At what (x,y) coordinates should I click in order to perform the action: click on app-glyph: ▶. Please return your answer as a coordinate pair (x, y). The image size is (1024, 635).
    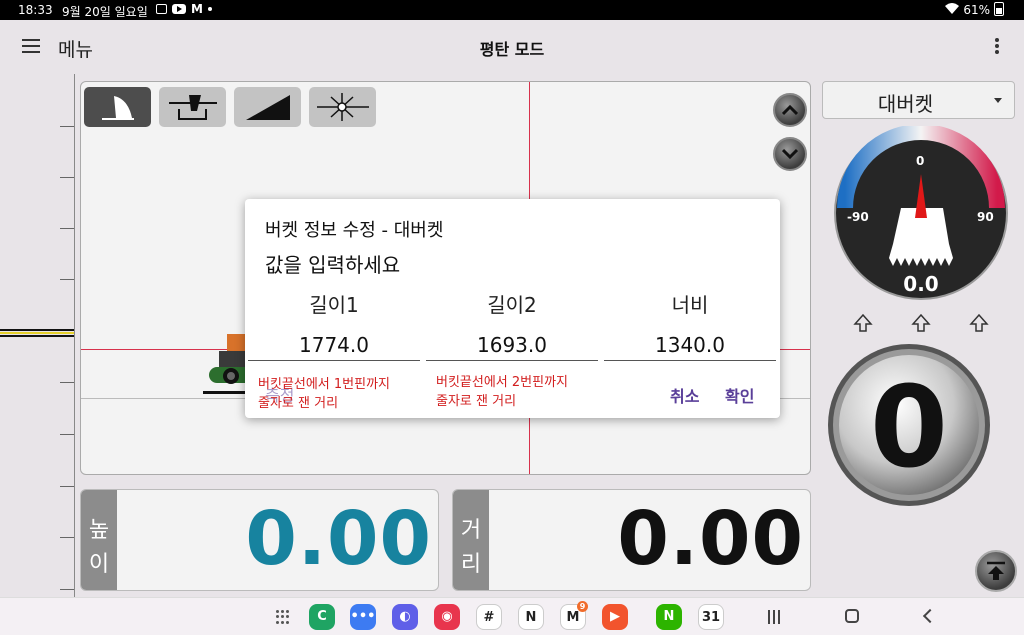
    Looking at the image, I should click on (615, 616).